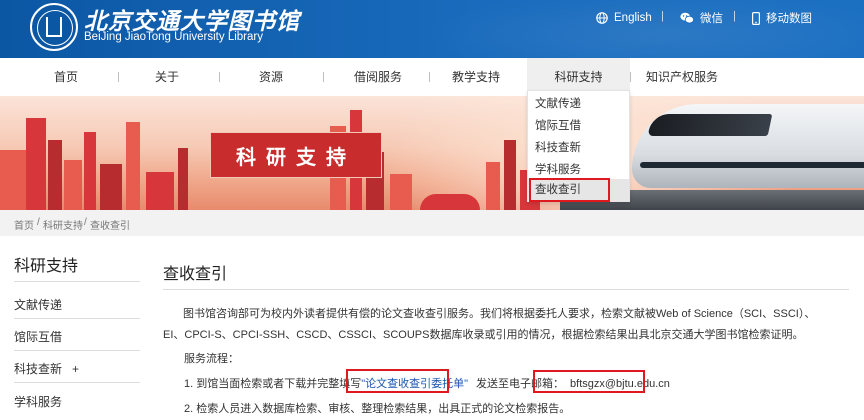 This screenshot has height=420, width=864. What do you see at coordinates (633, 18) in the screenshot?
I see `english-label: English` at bounding box center [633, 18].